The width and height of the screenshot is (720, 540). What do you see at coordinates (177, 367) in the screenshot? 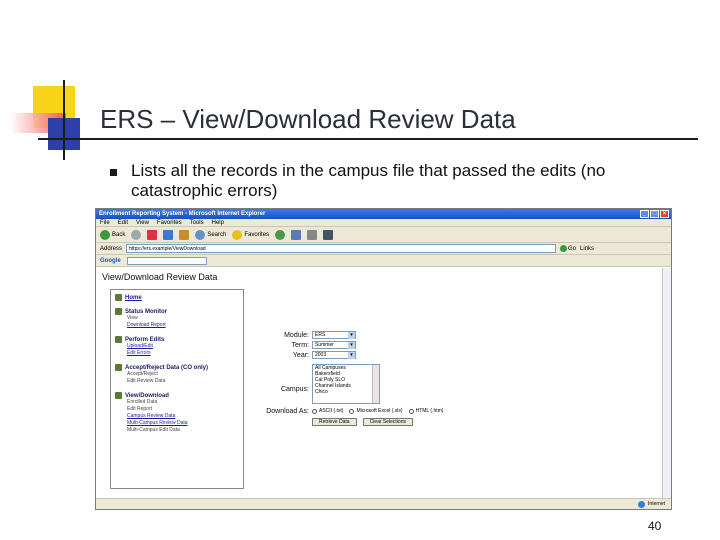
I see `nav-accept-reject-head: Accept/Reject Data (CO only)` at bounding box center [177, 367].